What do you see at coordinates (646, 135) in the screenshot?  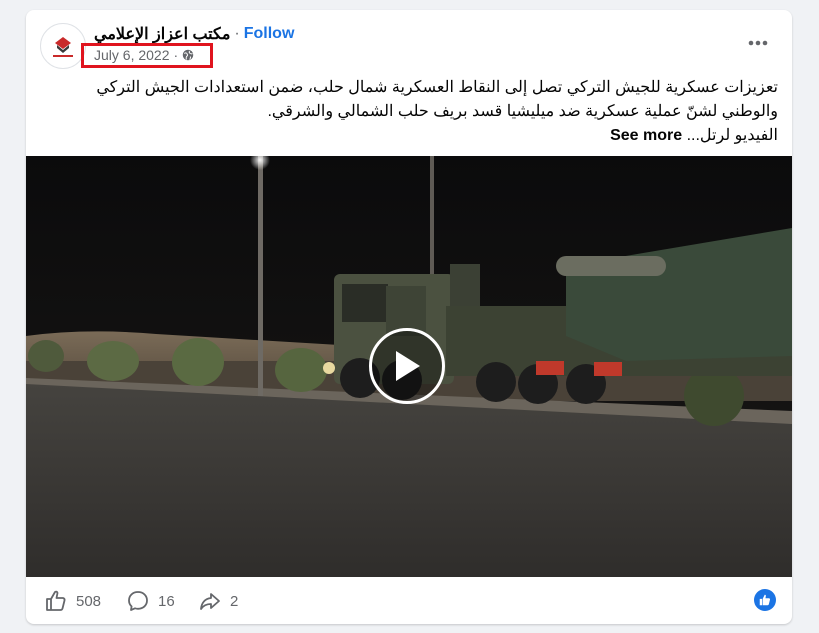 I see `see-more-link: See more` at bounding box center [646, 135].